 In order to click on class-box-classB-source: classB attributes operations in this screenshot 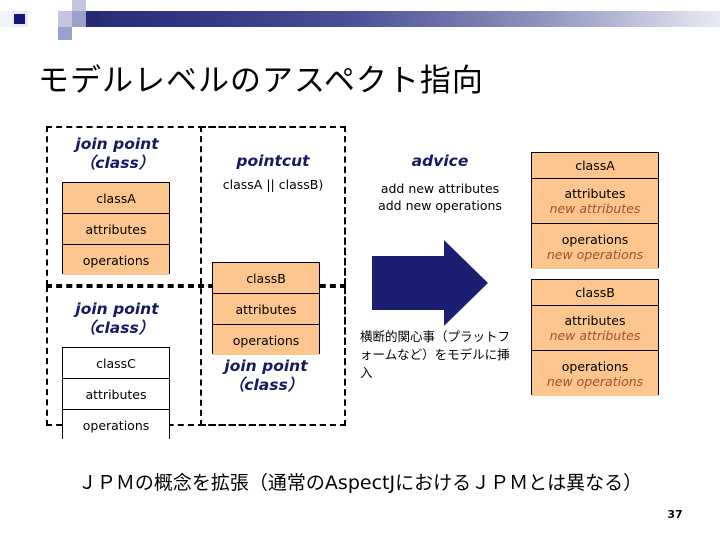, I will do `click(266, 308)`.